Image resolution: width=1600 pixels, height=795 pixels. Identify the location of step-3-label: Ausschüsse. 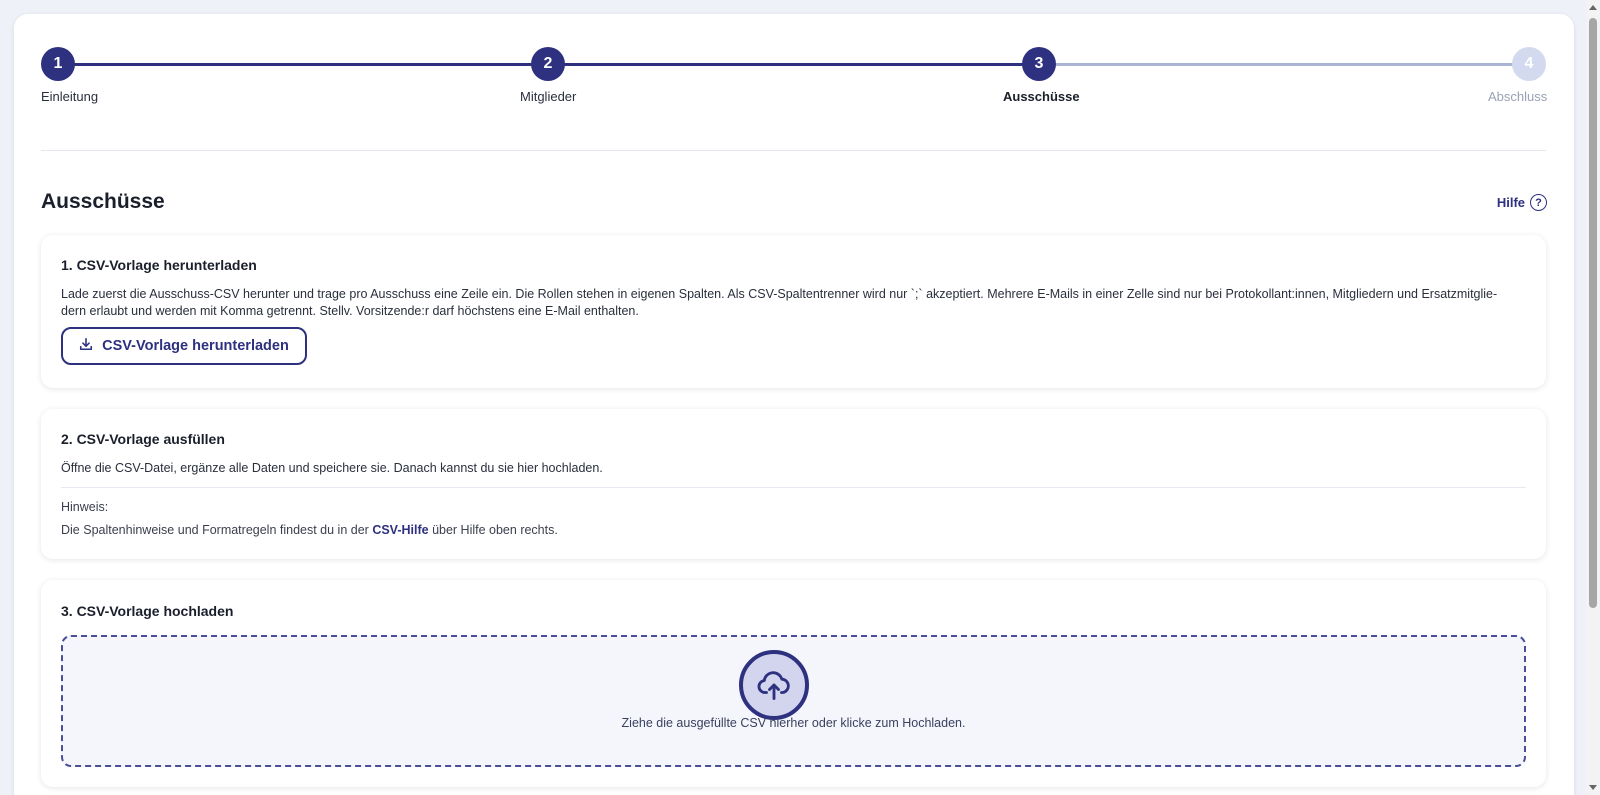
(1041, 96).